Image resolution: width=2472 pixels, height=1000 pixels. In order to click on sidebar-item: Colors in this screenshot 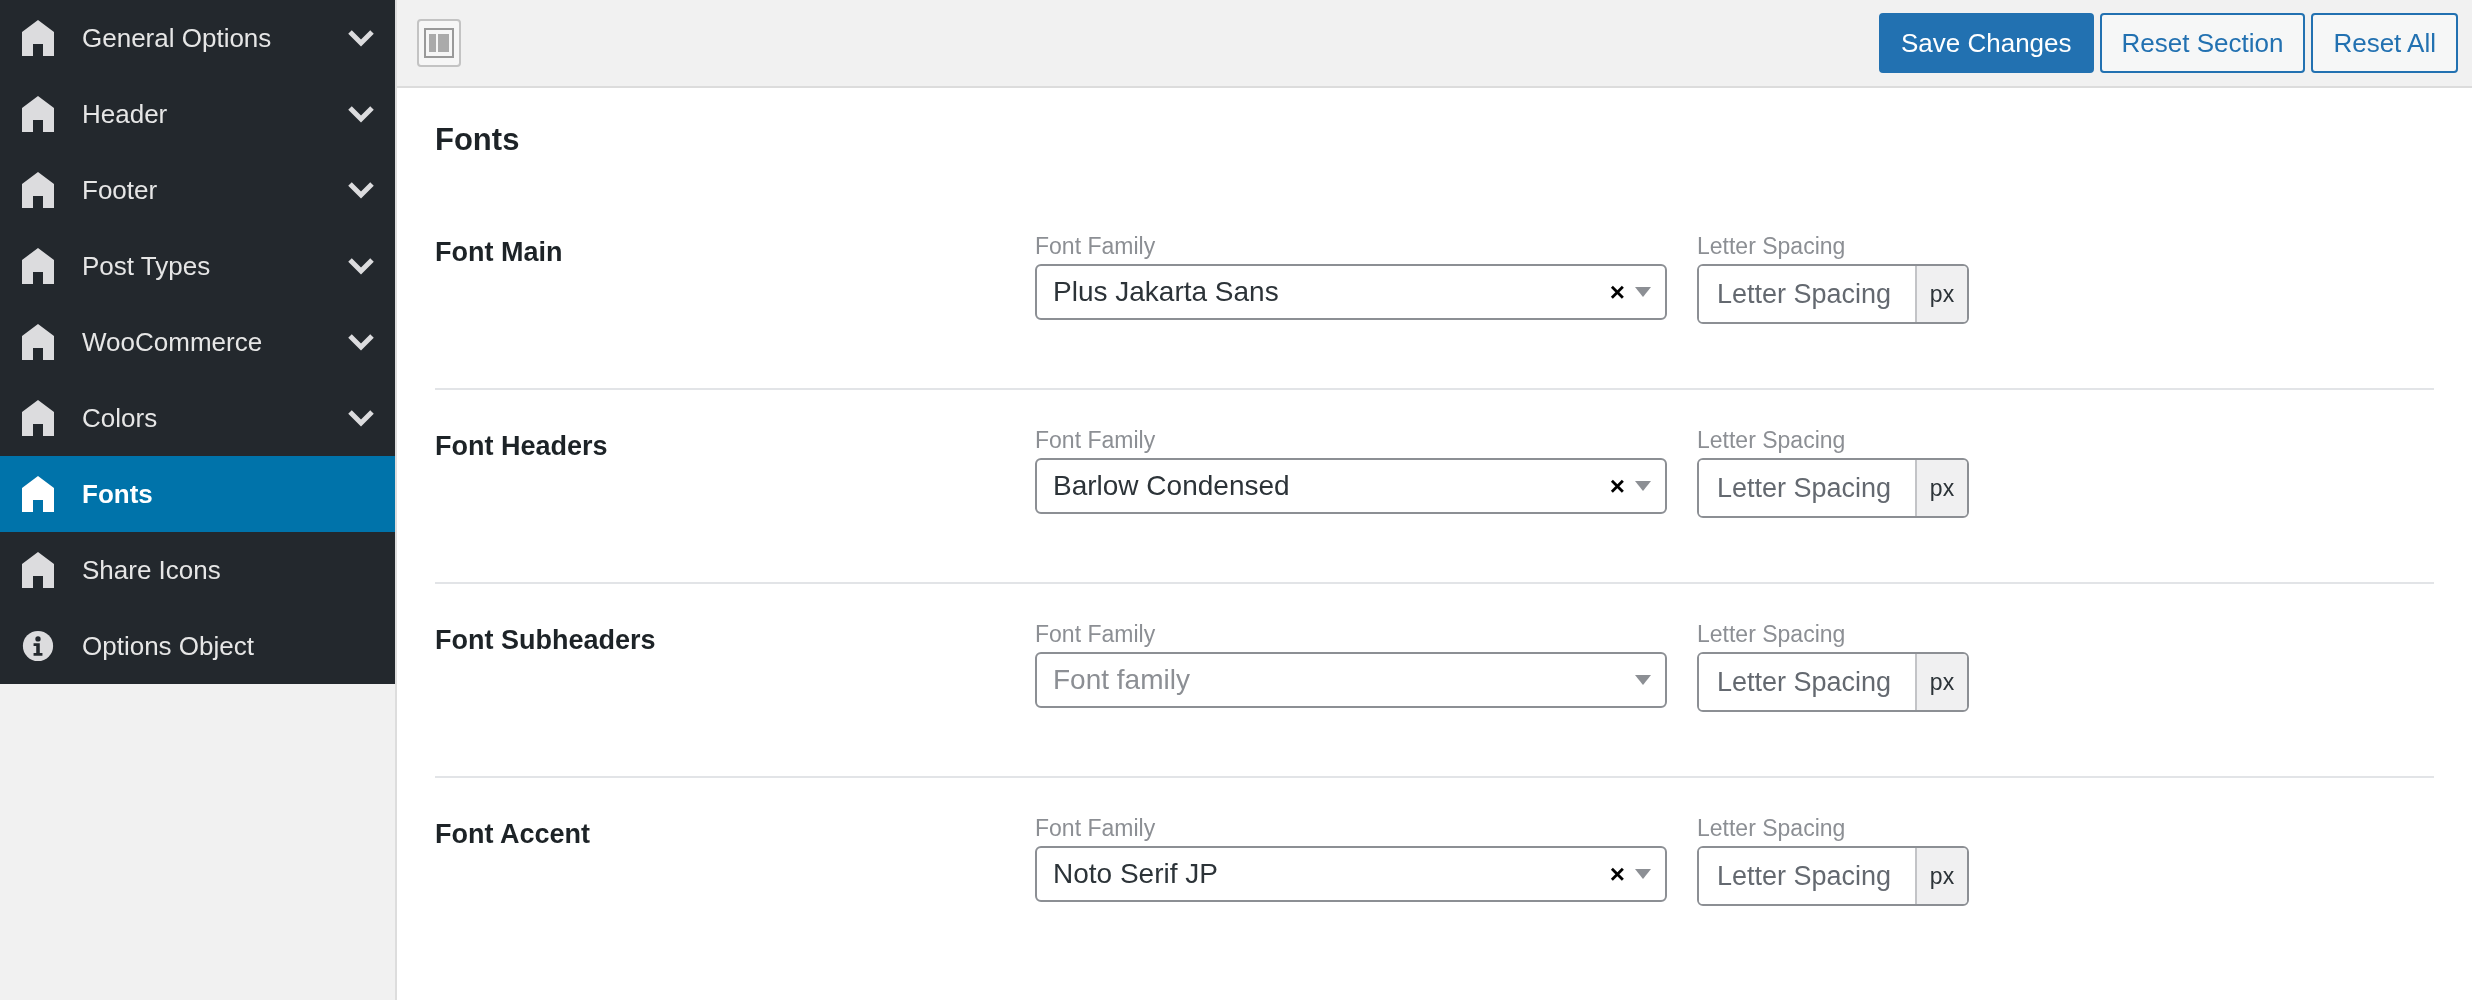, I will do `click(197, 418)`.